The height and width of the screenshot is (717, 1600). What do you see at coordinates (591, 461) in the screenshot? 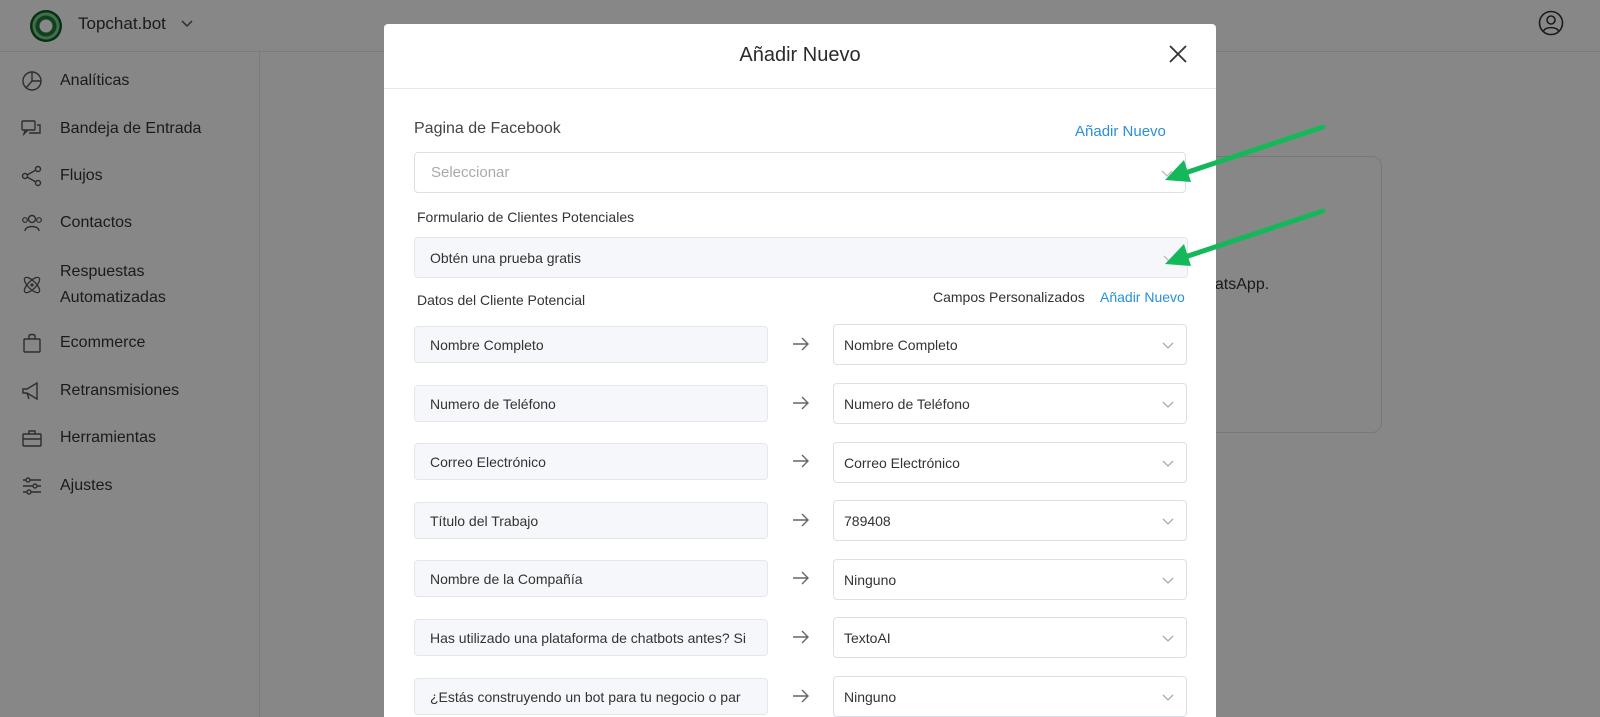
I see `lead-field-source: Correo Electrónico` at bounding box center [591, 461].